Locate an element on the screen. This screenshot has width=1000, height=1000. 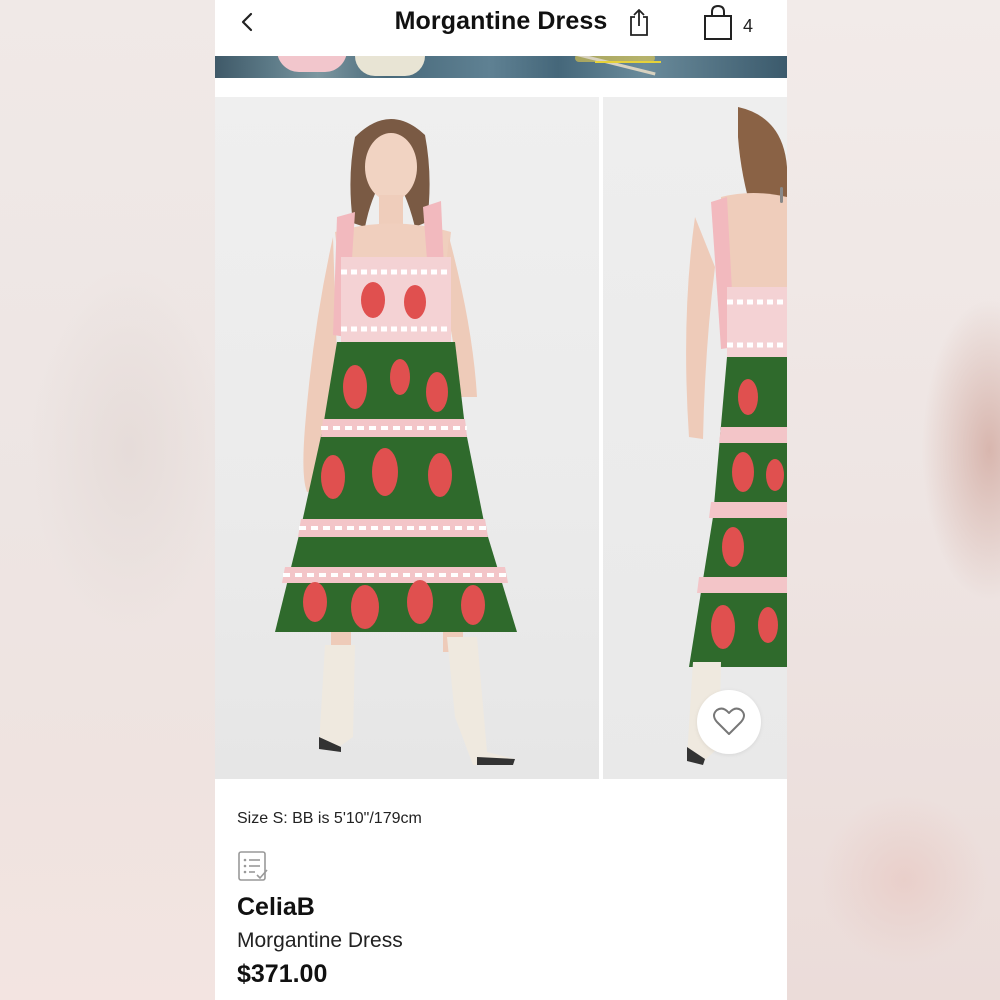
shopping-bag-button: 4 is located at coordinates (733, 23).